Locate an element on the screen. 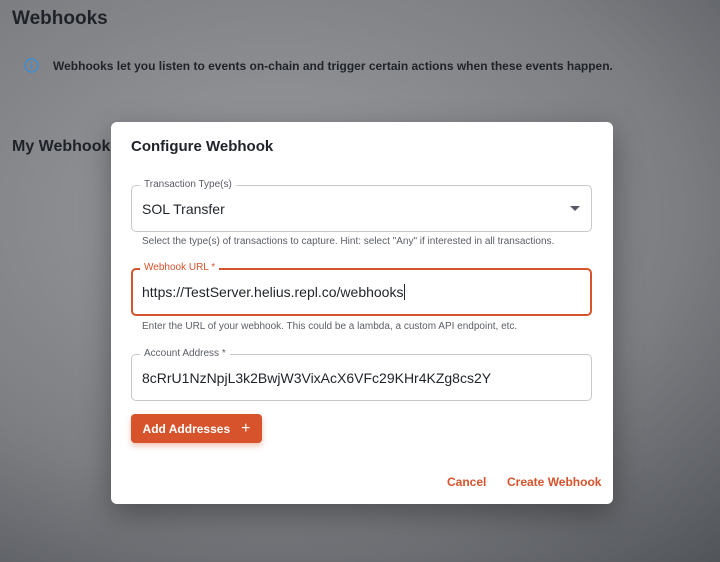 The image size is (720, 562). transaction-type-label: Transaction Type(s) is located at coordinates (188, 185).